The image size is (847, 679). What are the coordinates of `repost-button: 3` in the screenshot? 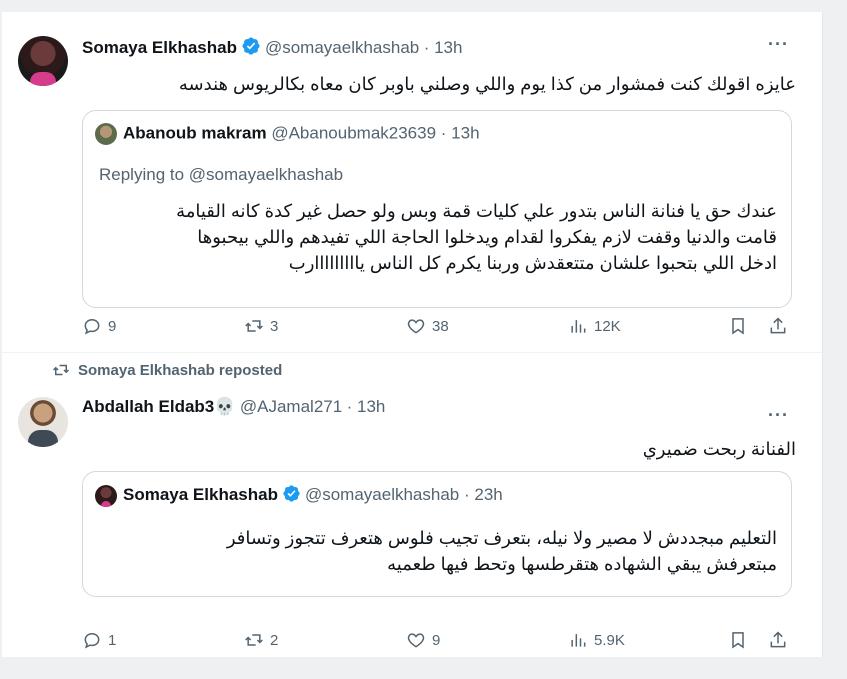 It's located at (261, 326).